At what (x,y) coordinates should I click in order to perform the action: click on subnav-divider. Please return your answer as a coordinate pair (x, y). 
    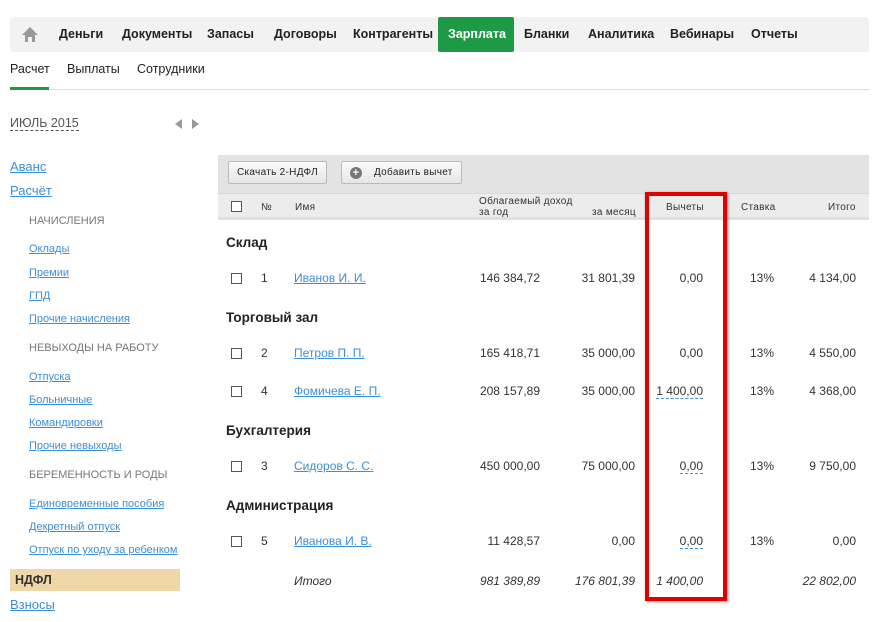
    Looking at the image, I should click on (439, 89).